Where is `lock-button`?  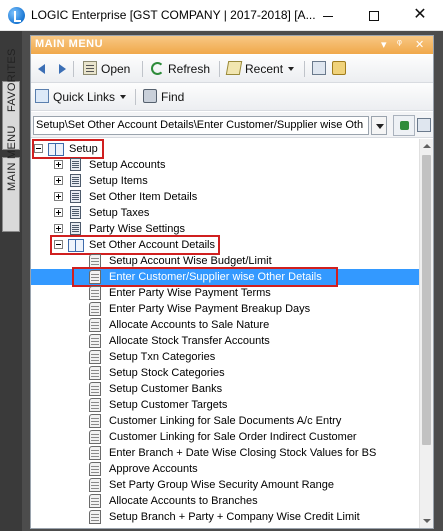
lock-button is located at coordinates (341, 69).